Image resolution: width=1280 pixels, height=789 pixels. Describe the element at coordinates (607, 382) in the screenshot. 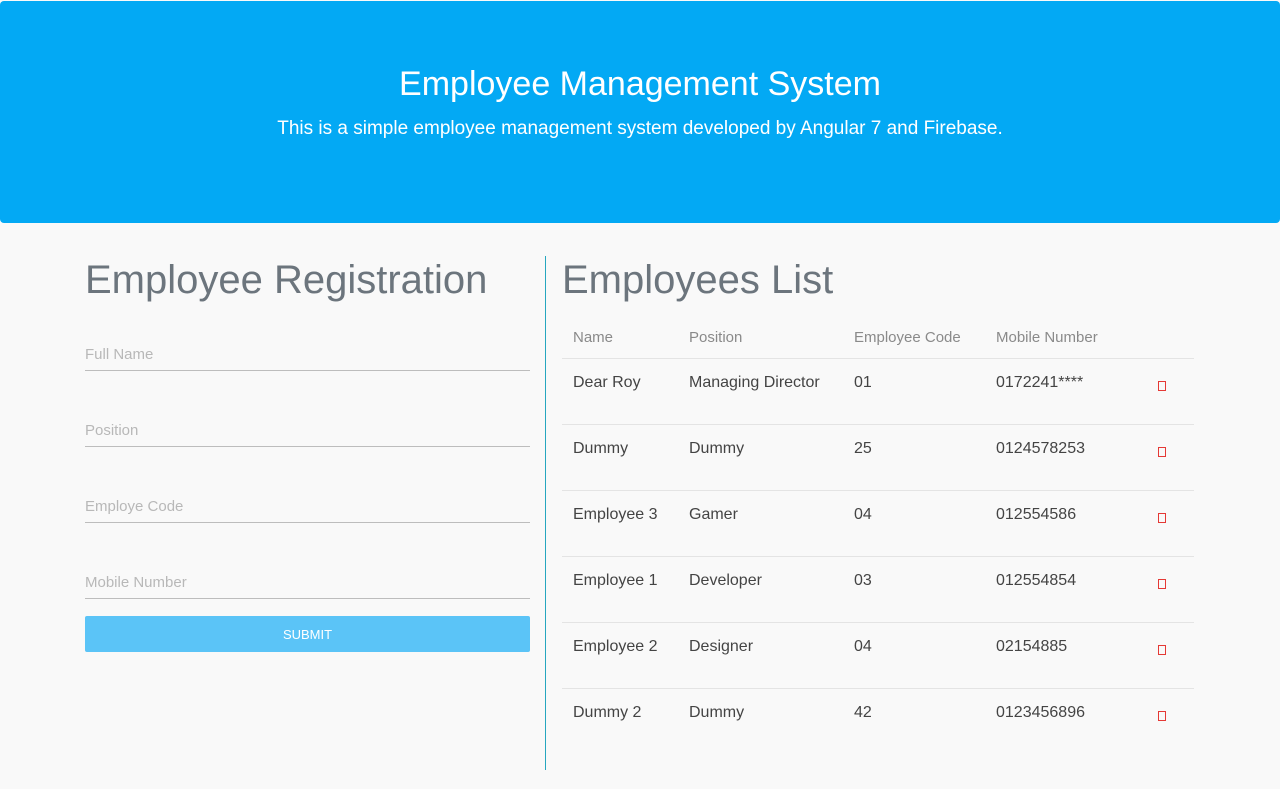

I see `employee-name: Dear Roy` at that location.